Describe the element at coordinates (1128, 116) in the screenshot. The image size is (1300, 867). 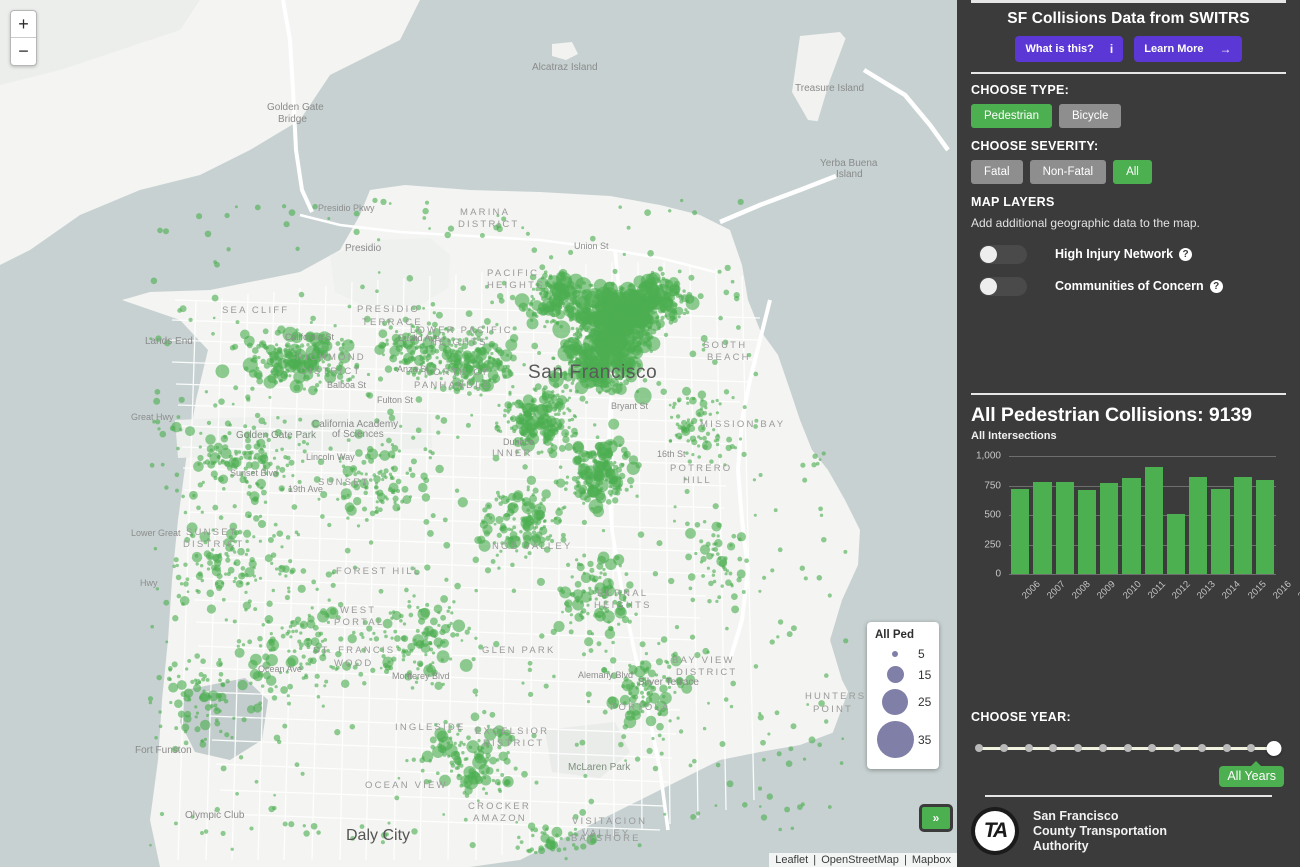
I see `type-option-group: Pedestrian Bicycle` at that location.